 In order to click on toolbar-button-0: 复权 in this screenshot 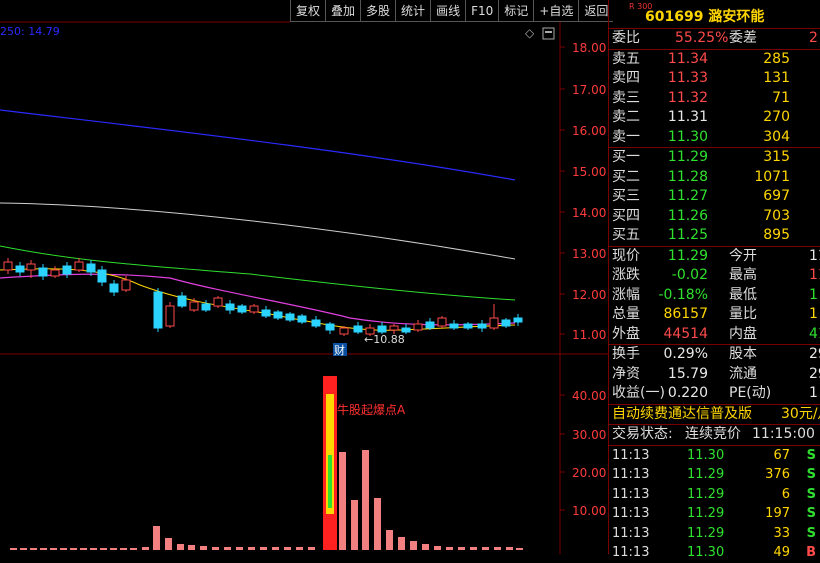, I will do `click(308, 11)`.